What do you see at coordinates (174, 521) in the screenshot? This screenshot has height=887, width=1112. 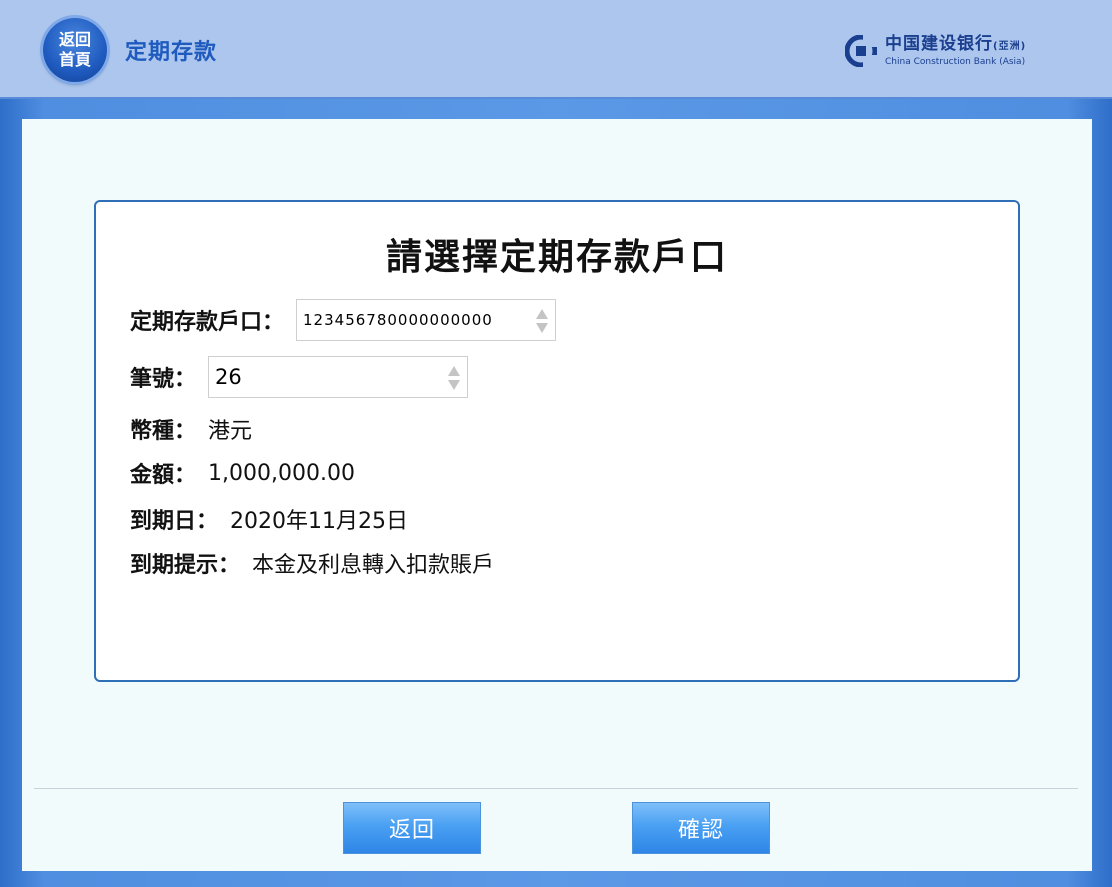 I see `maturity-date-label: 到期日：` at bounding box center [174, 521].